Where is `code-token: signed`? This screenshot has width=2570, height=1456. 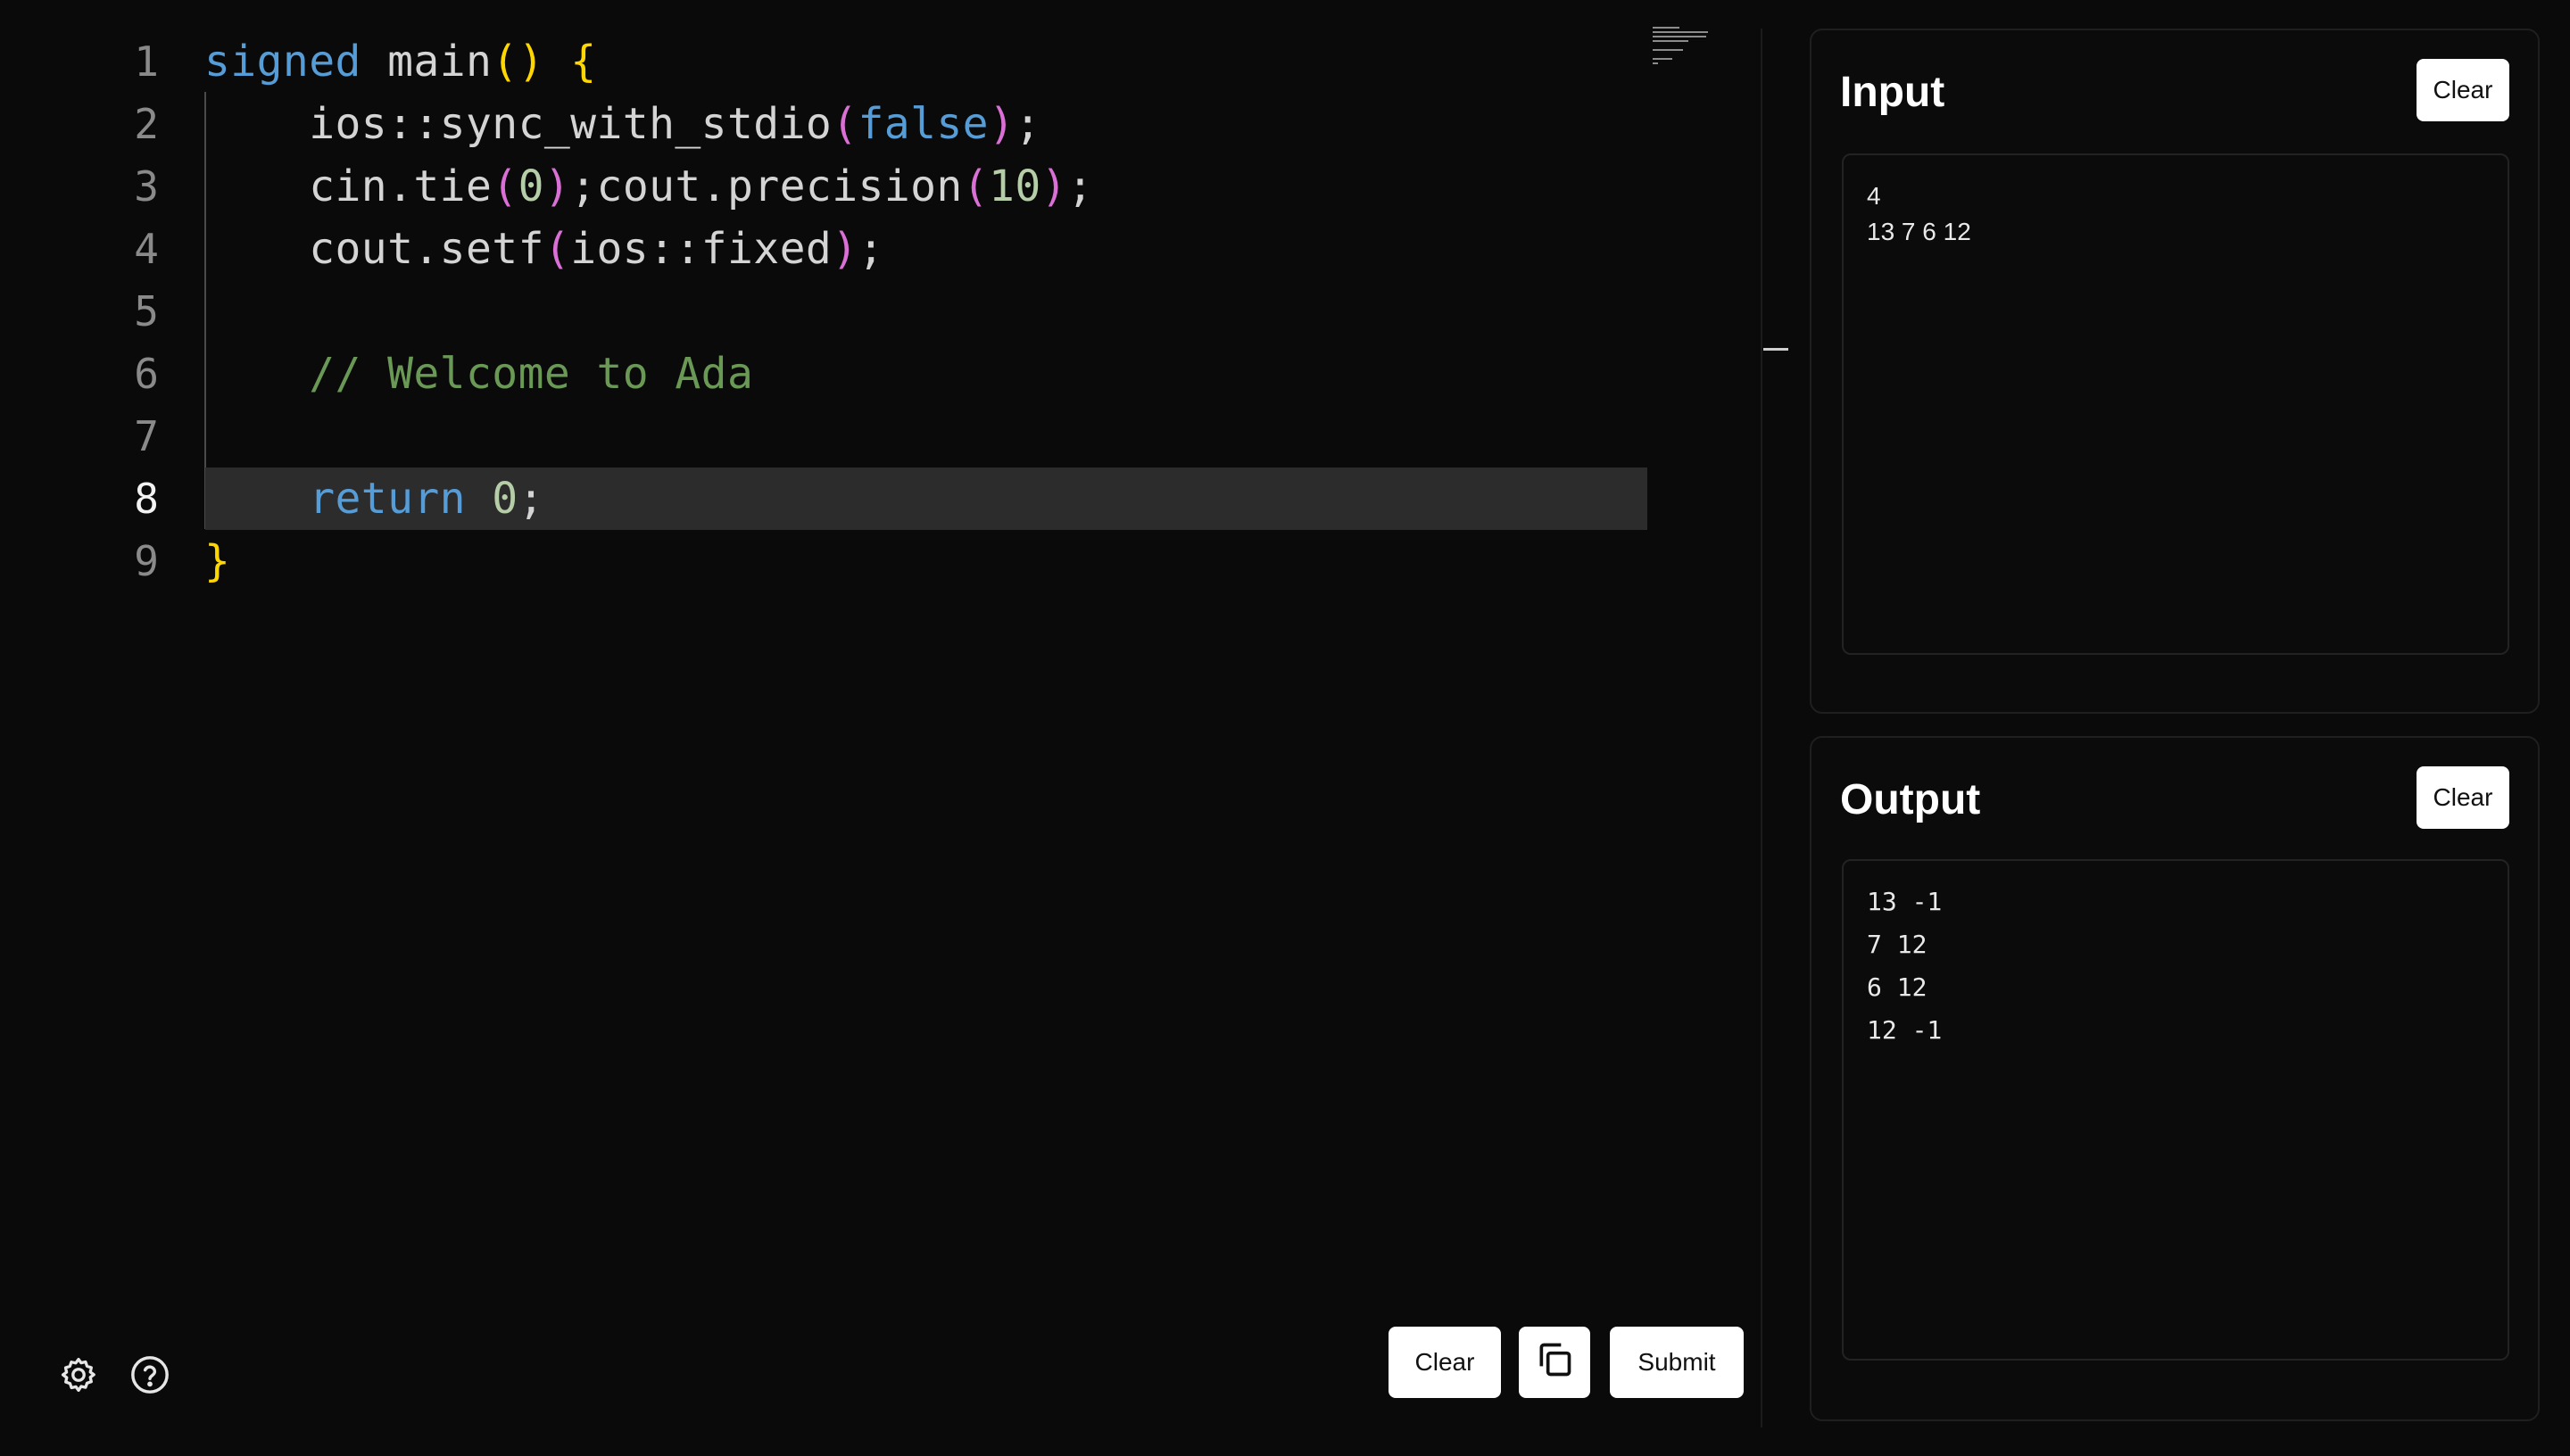 code-token: signed is located at coordinates (282, 62).